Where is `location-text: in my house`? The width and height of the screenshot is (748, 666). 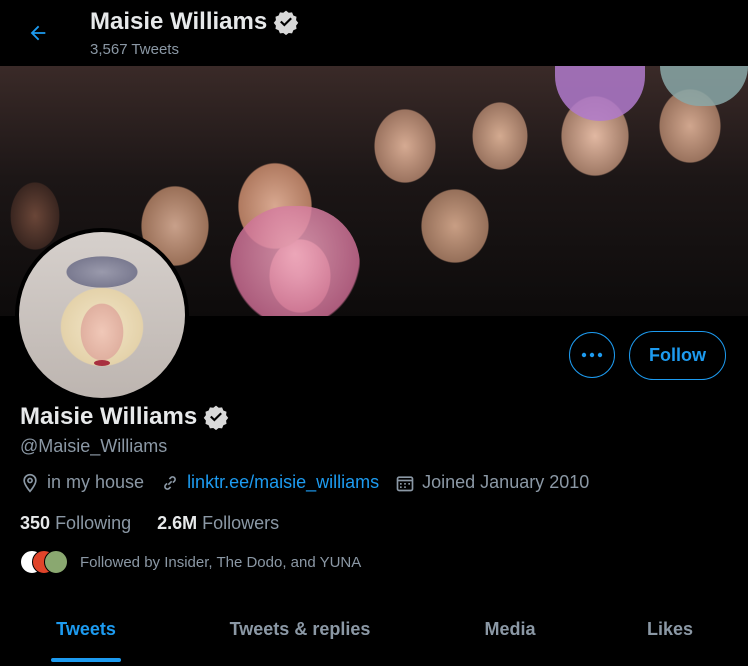
location-text: in my house is located at coordinates (96, 482).